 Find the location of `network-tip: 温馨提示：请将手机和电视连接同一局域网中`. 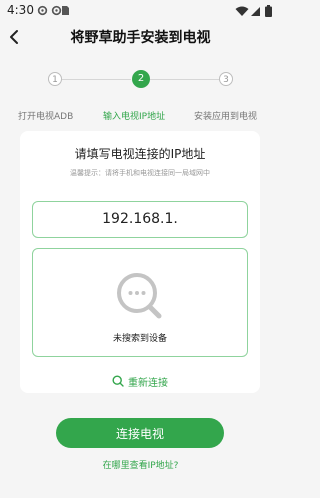

network-tip: 温馨提示：请将手机和电视连接同一局域网中 is located at coordinates (140, 173).